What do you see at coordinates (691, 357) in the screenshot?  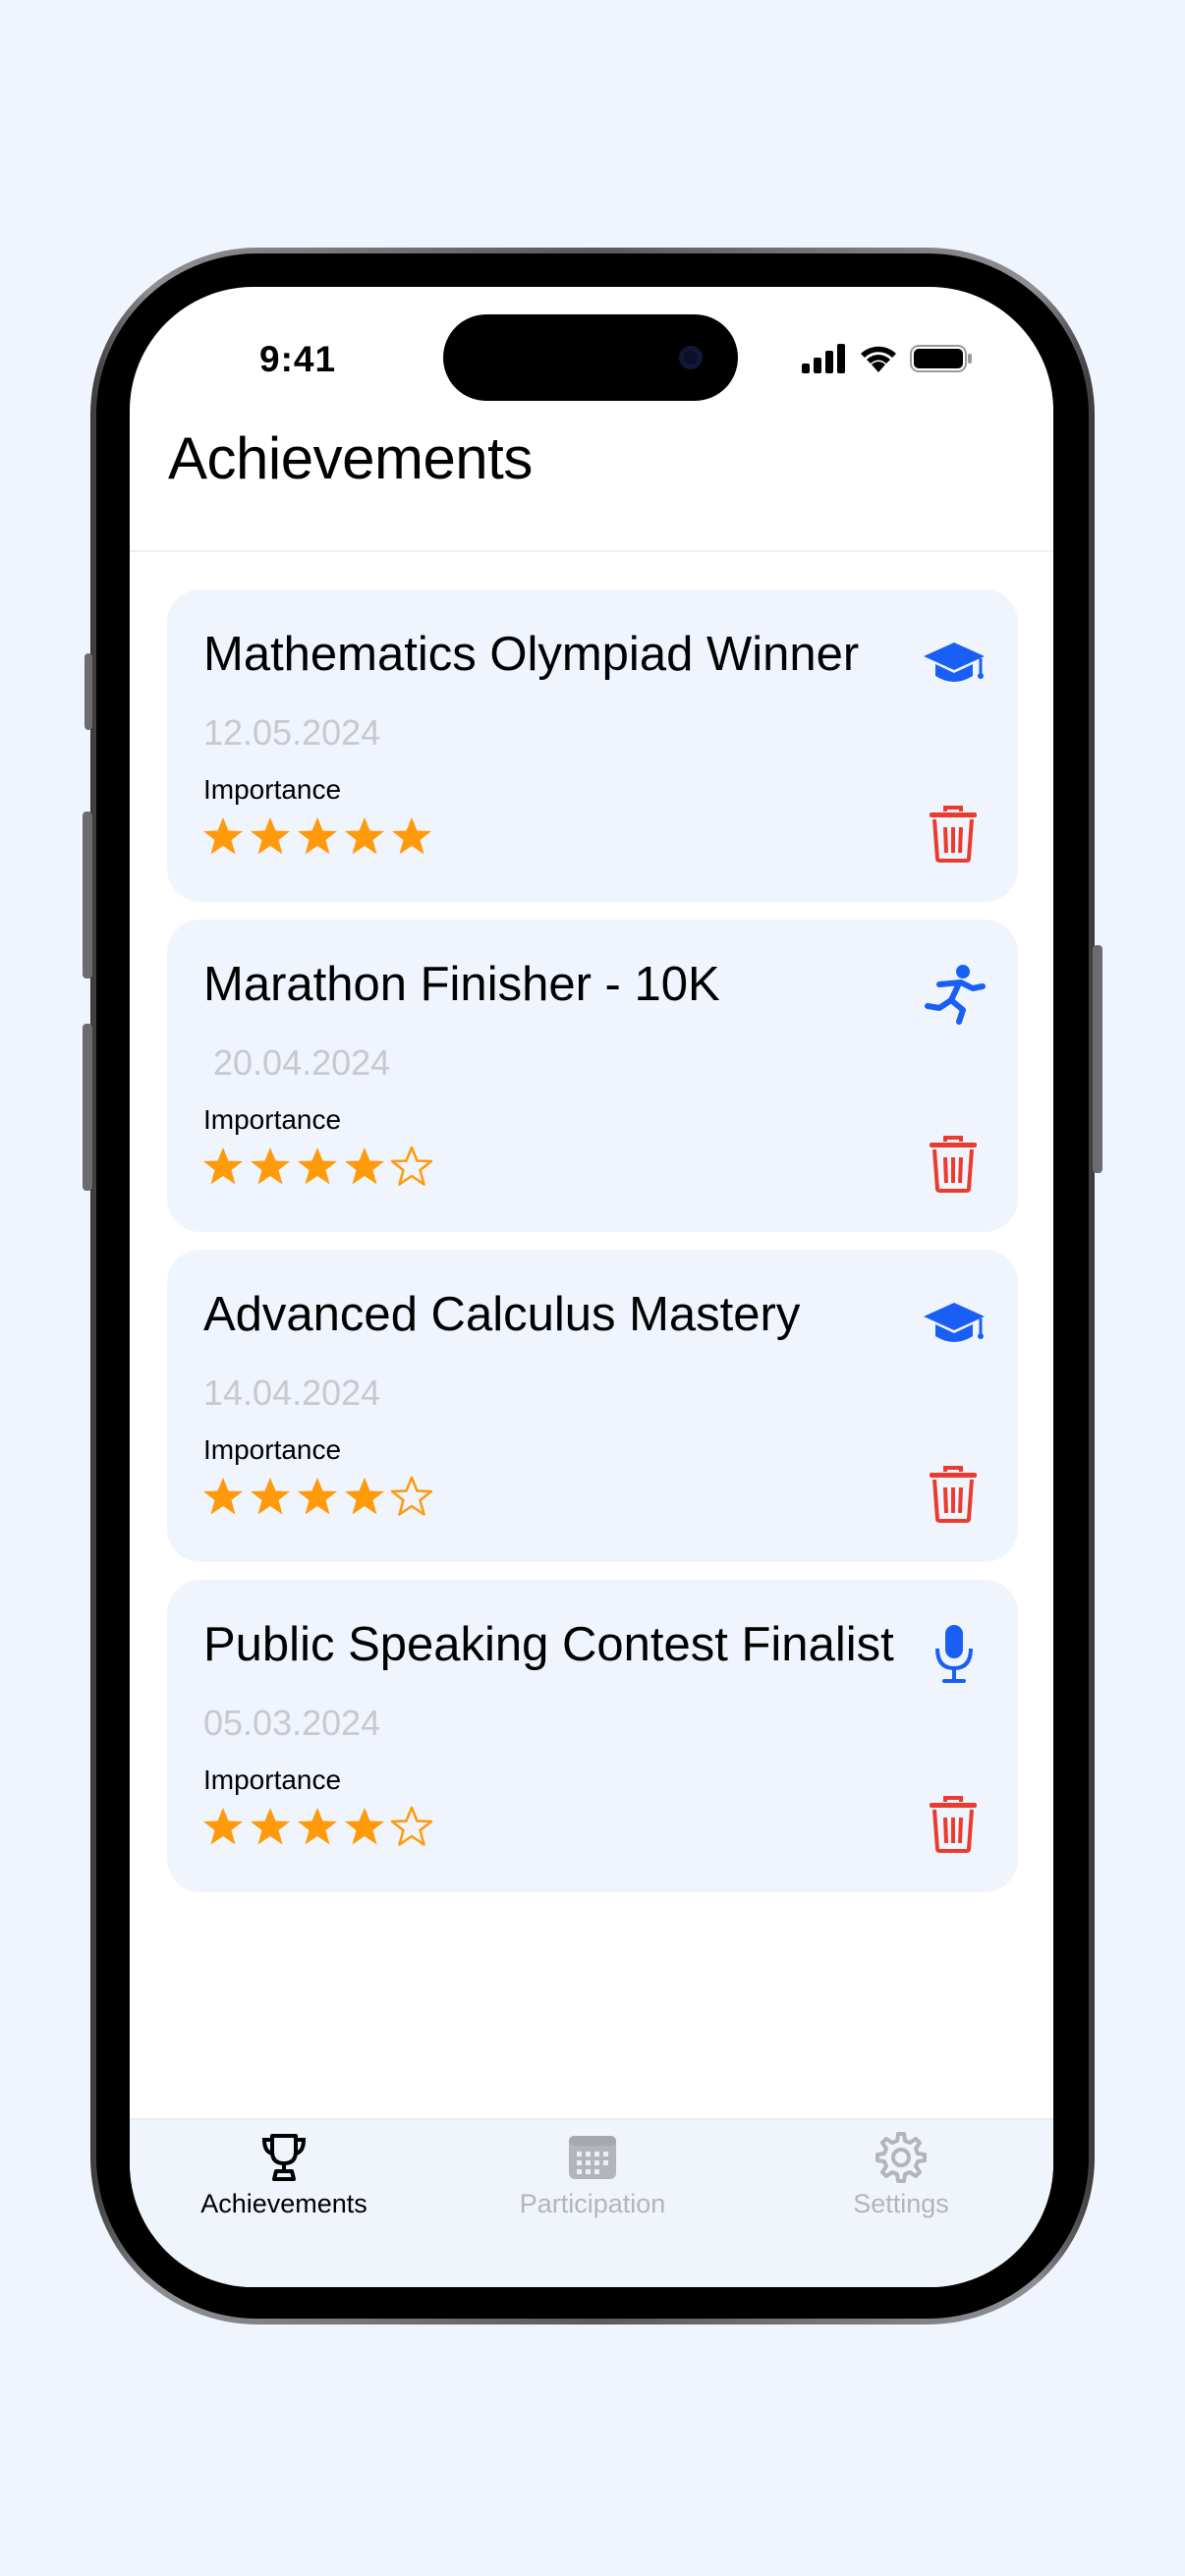 I see `camera-icon` at bounding box center [691, 357].